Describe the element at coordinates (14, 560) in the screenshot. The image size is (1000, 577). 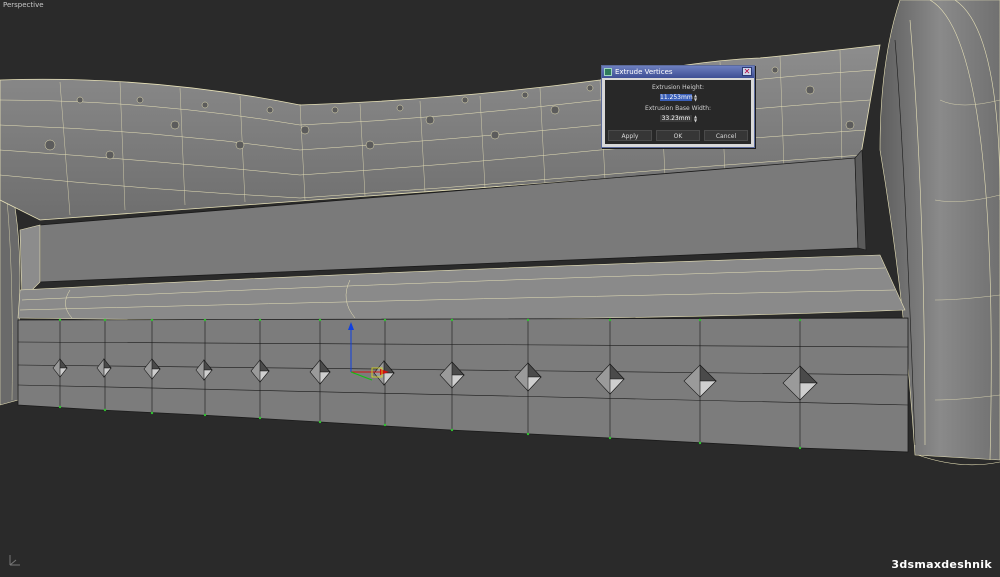
I see `axis-tripod-icon` at that location.